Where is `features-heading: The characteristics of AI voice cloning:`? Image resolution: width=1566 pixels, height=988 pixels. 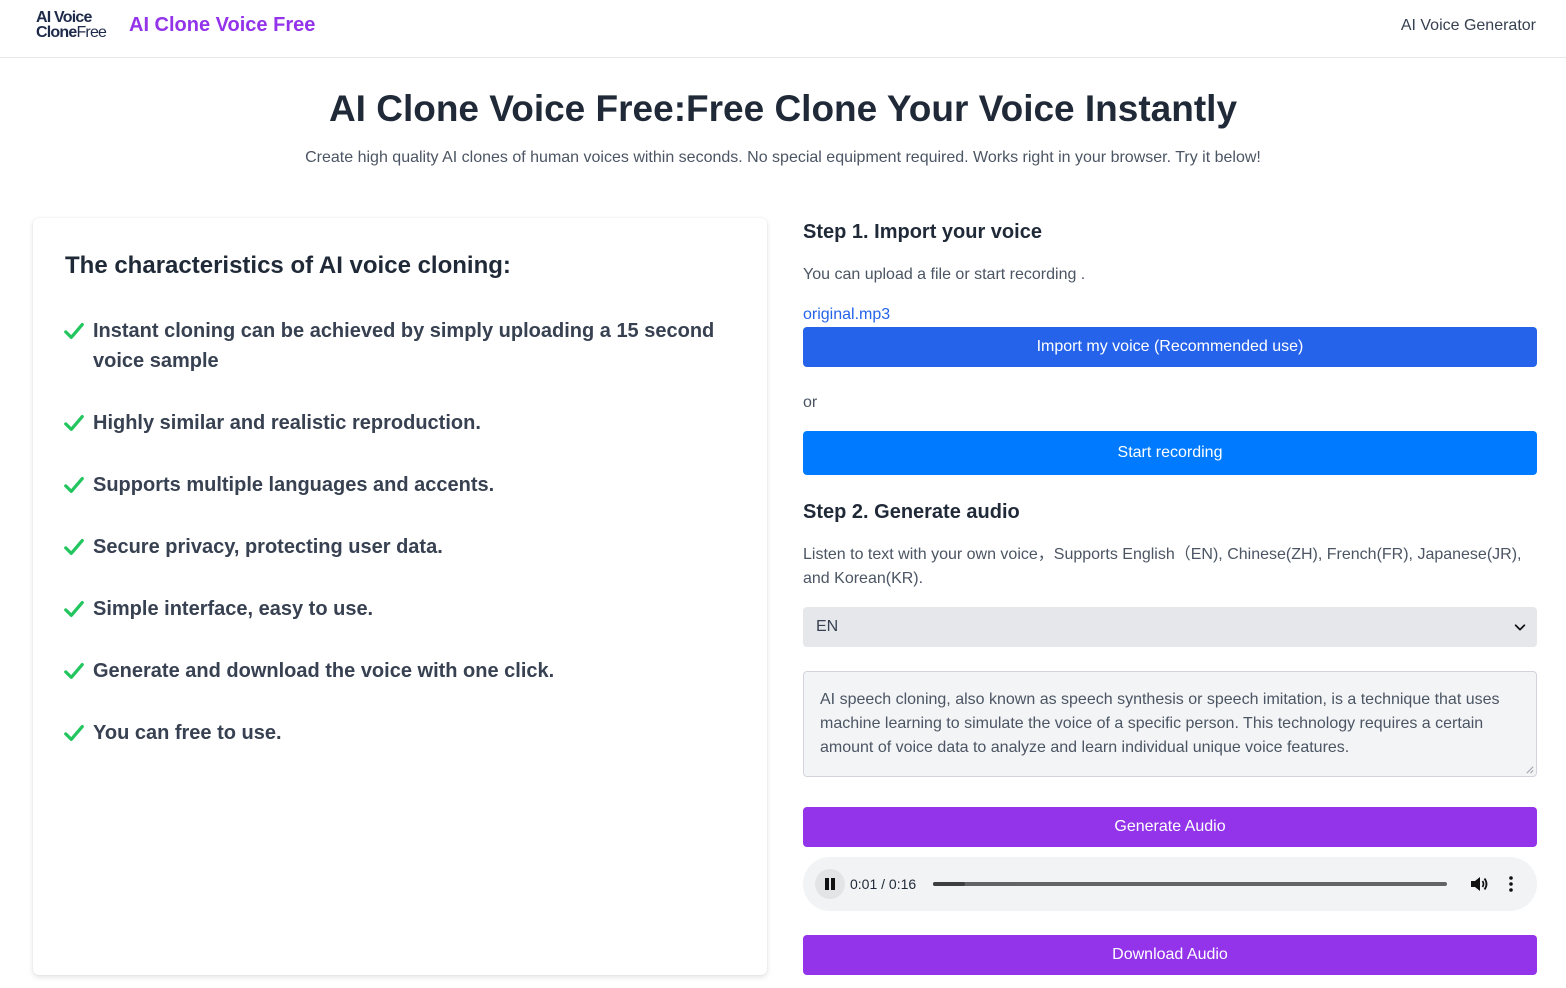 features-heading: The characteristics of AI voice cloning: is located at coordinates (288, 265).